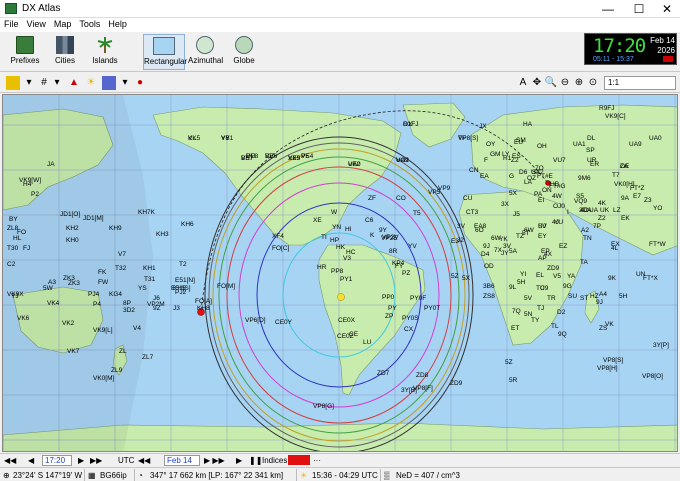 The width and height of the screenshot is (680, 481). Describe the element at coordinates (537, 83) in the screenshot. I see `pan-icon: ✥` at that location.